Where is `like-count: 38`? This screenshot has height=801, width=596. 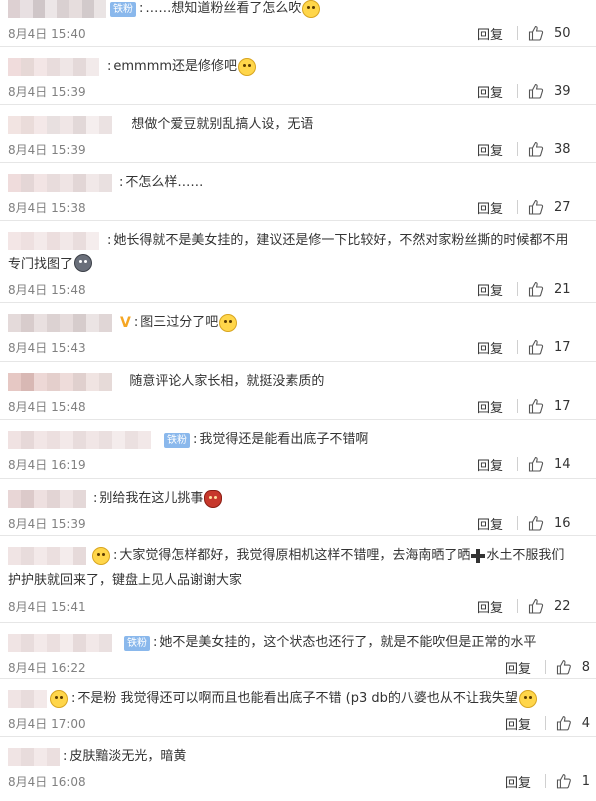
like-count: 38 is located at coordinates (562, 149).